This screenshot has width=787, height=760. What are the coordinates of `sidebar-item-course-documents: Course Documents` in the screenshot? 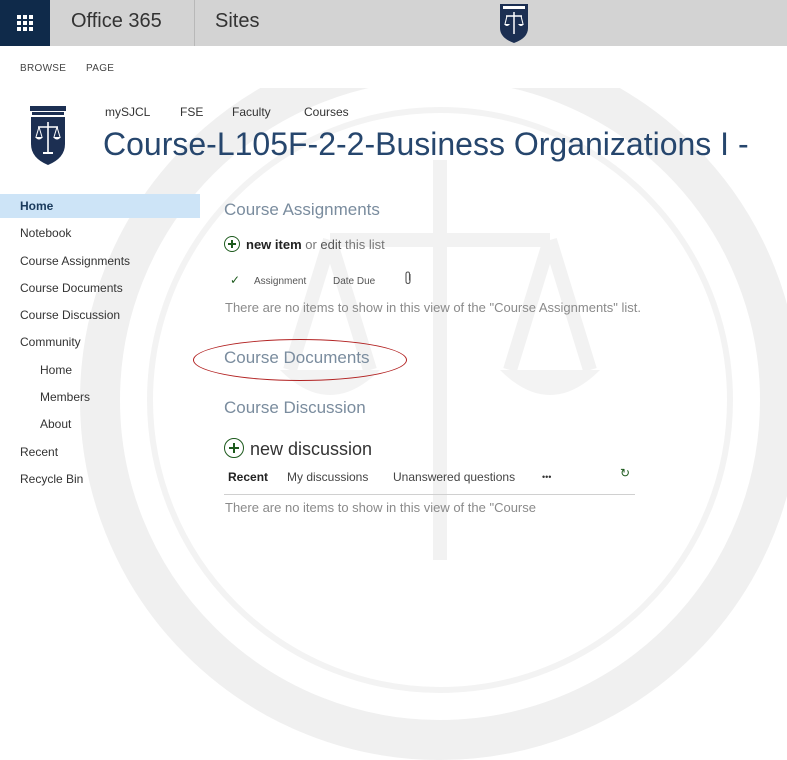 It's located at (71, 288).